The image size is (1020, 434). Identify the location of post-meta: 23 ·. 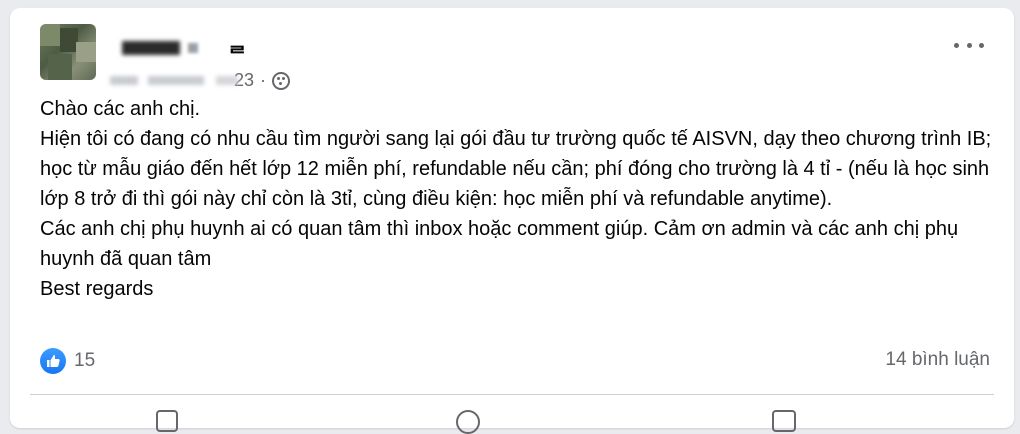
(200, 80).